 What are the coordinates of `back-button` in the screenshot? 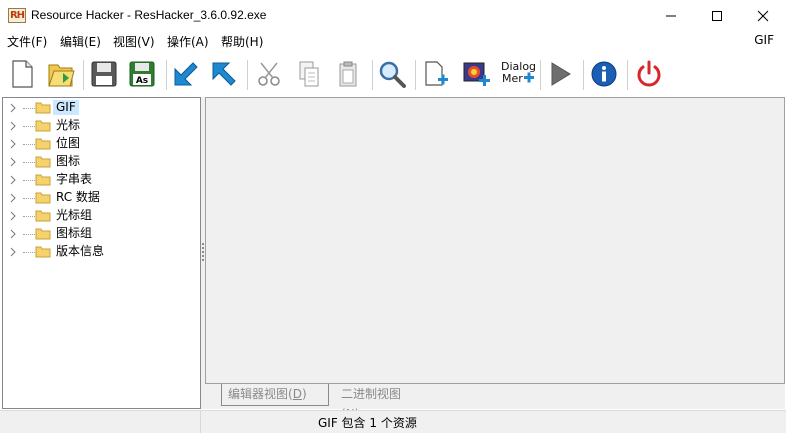 It's located at (186, 74).